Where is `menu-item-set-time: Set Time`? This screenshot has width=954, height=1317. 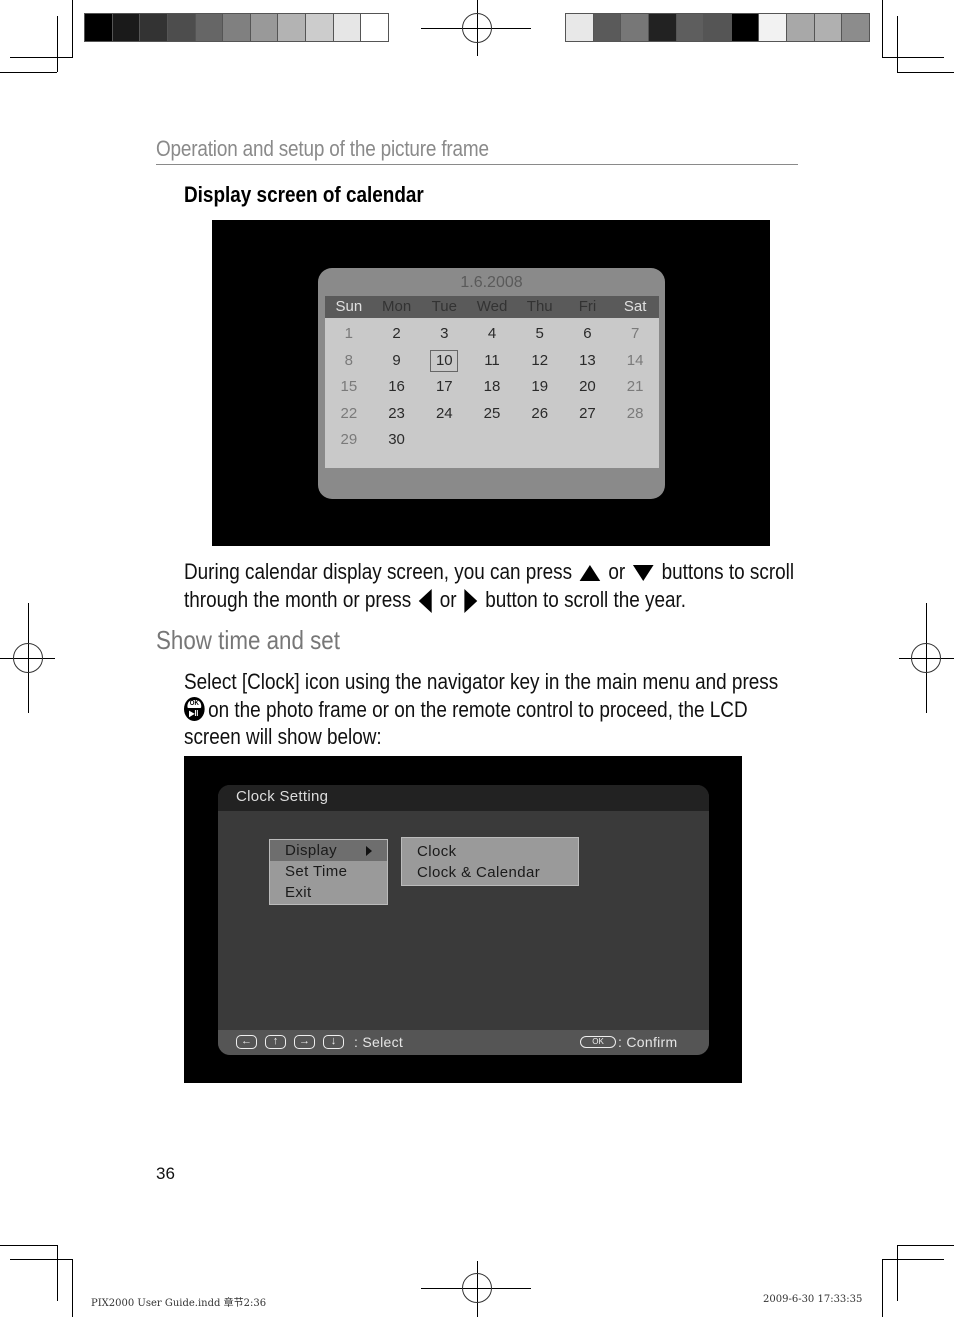 menu-item-set-time: Set Time is located at coordinates (328, 871).